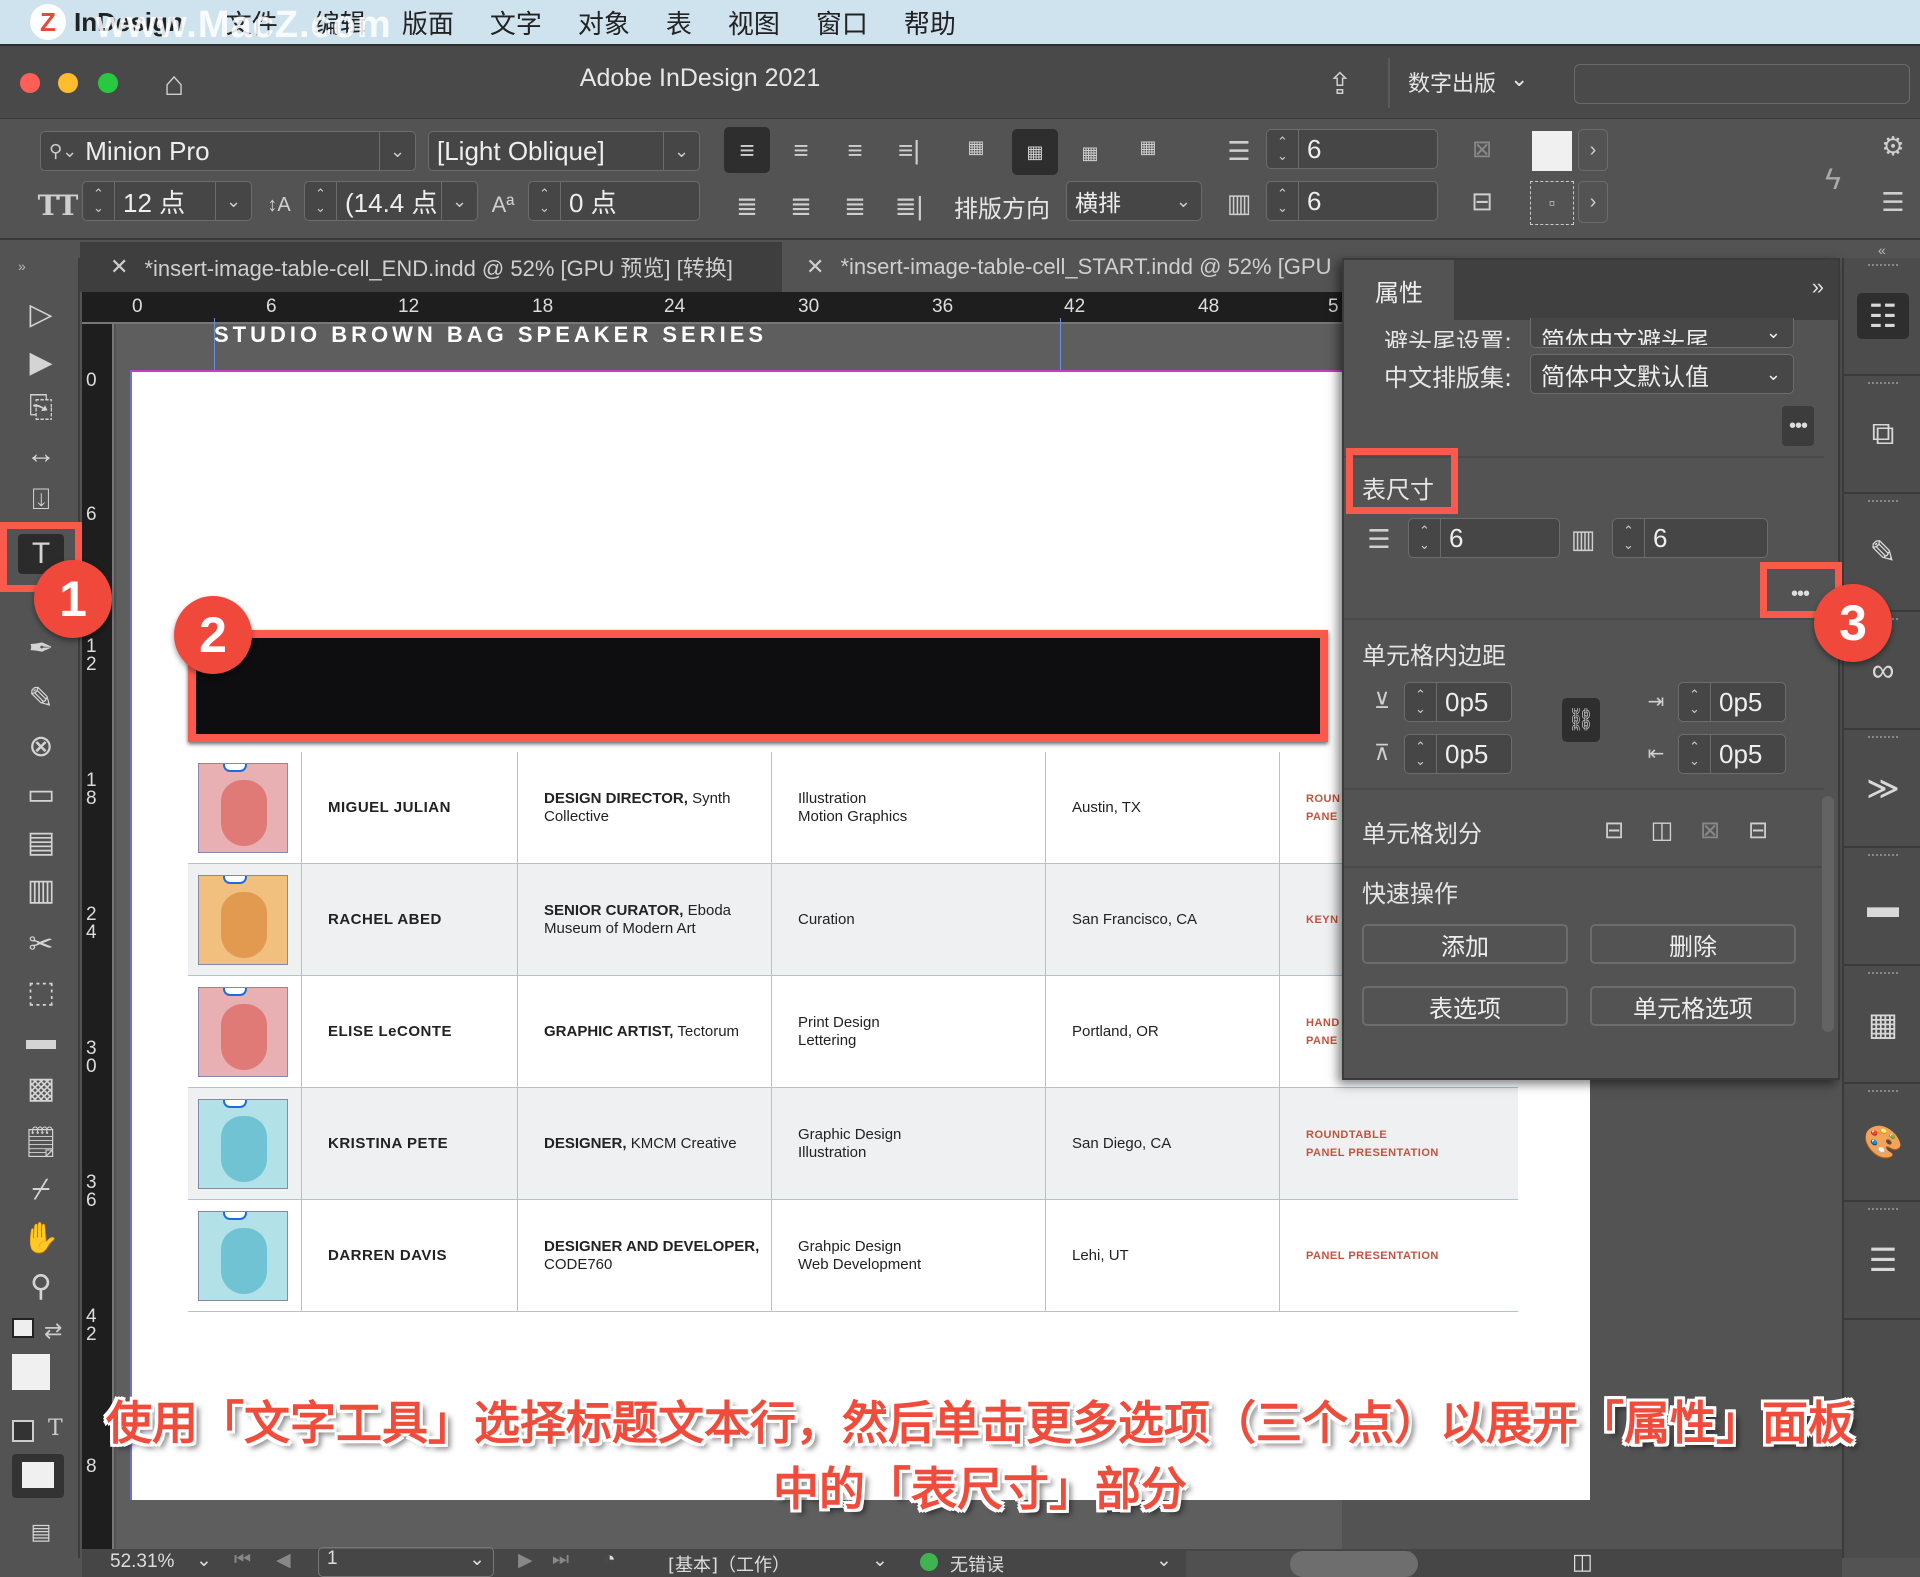 The image size is (1920, 1577). Describe the element at coordinates (41, 1532) in the screenshot. I see `view-mode-icon: ▤` at that location.